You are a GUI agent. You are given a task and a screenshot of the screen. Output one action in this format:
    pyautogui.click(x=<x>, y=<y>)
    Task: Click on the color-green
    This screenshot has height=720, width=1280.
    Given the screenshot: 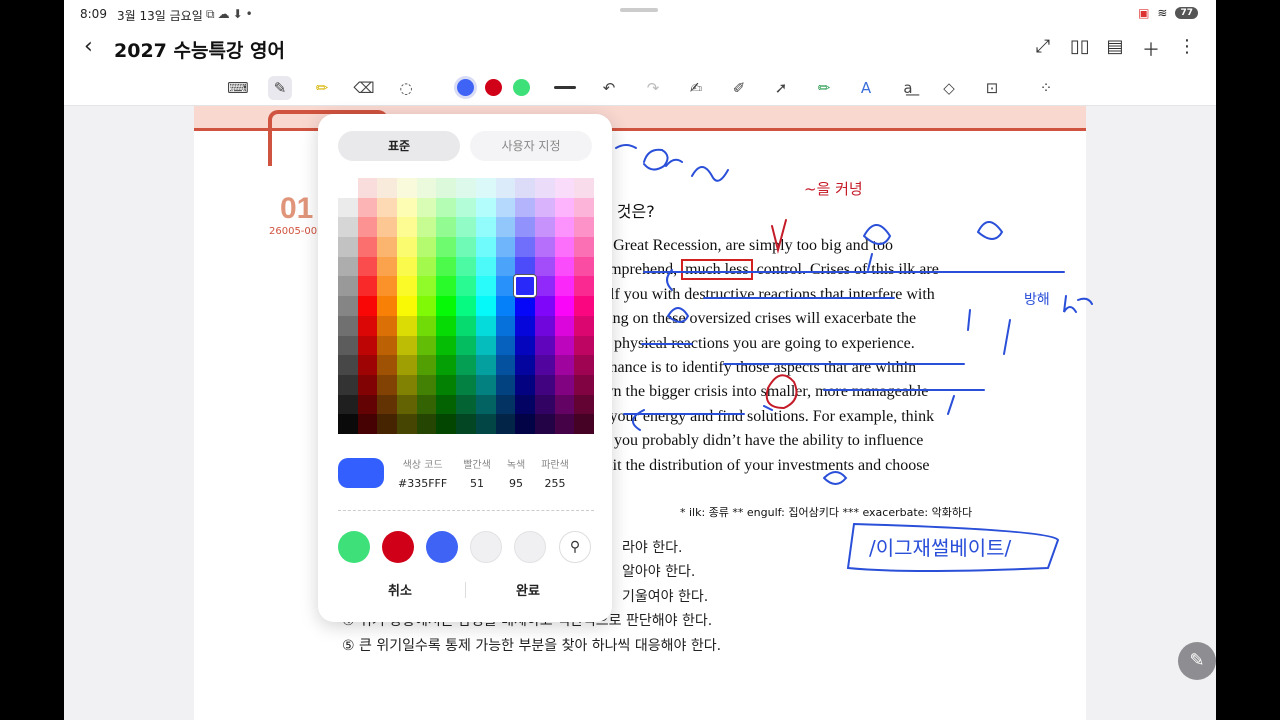 What is the action you would take?
    pyautogui.click(x=521, y=87)
    